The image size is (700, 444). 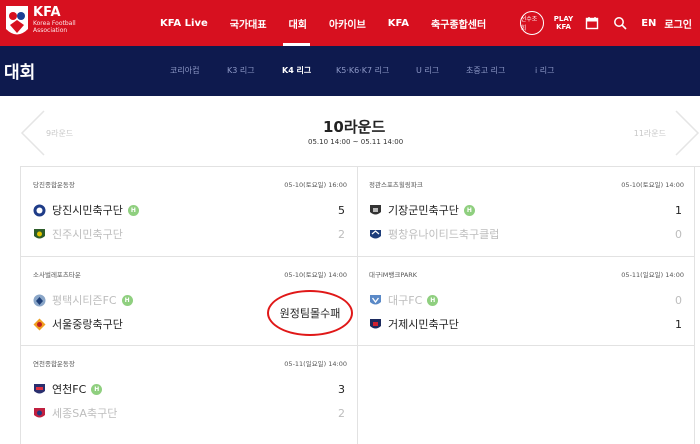 What do you see at coordinates (20, 73) in the screenshot?
I see `section-title: 대회` at bounding box center [20, 73].